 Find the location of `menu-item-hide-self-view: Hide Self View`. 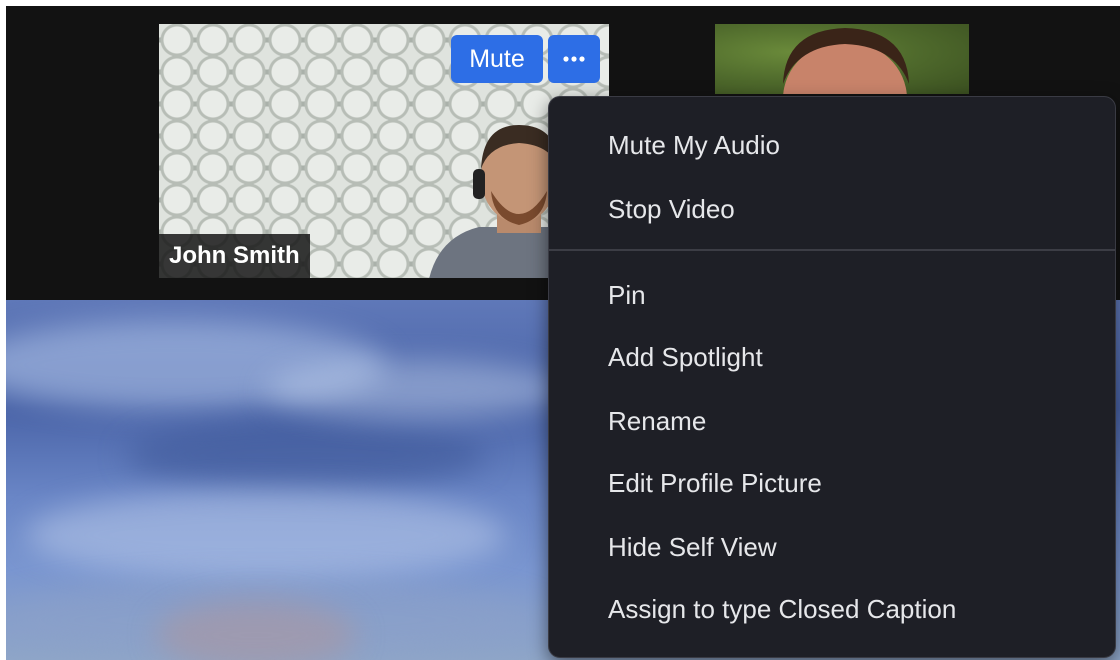

menu-item-hide-self-view: Hide Self View is located at coordinates (832, 547).